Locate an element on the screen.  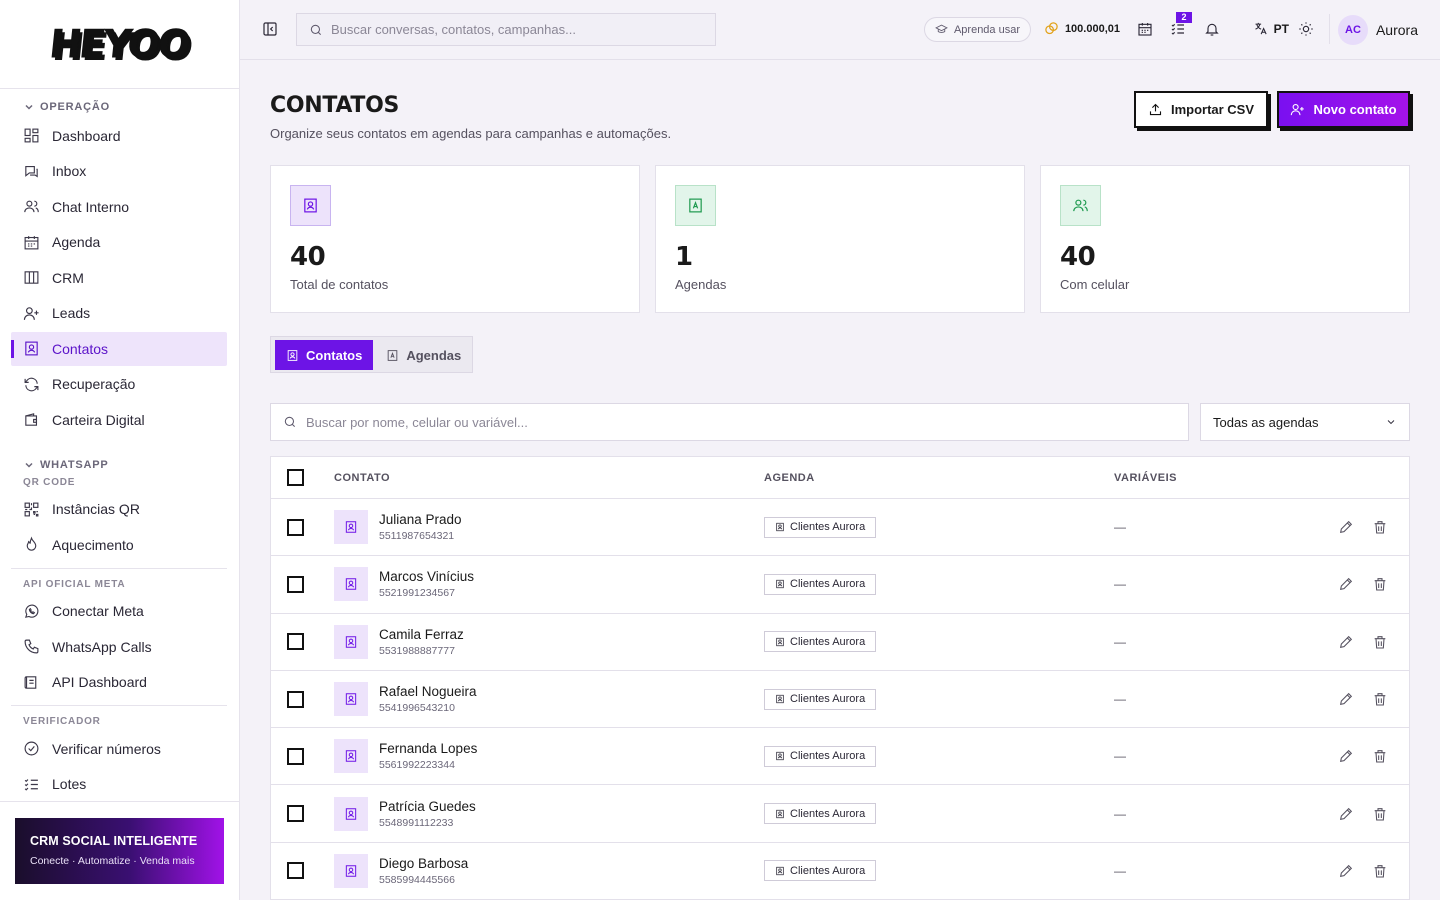
new-contact-button: Novo contato is located at coordinates (1343, 109).